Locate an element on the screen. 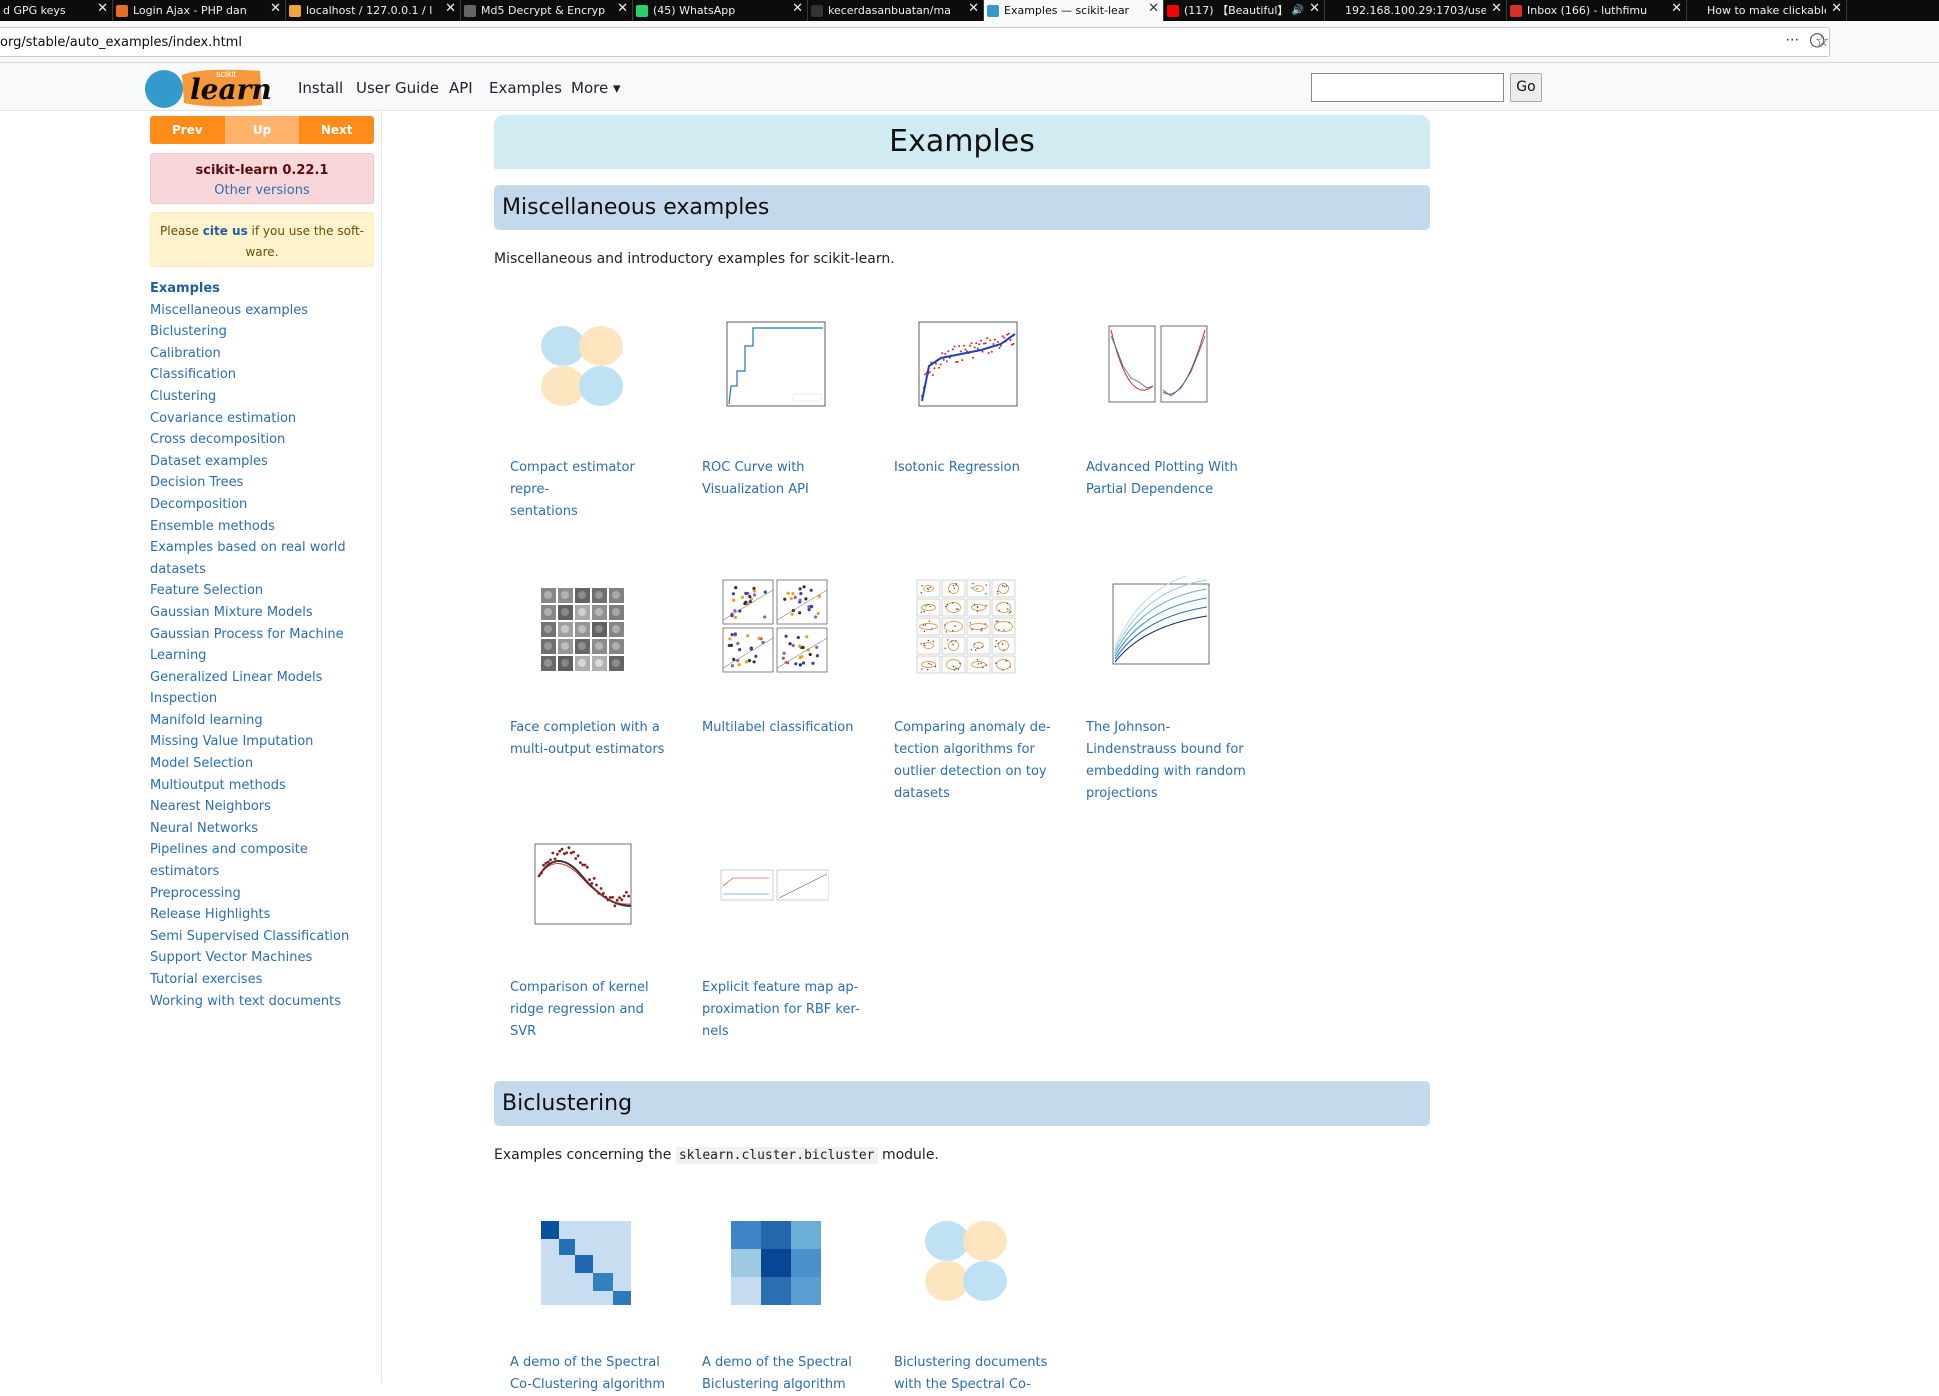  browser-tab: Login Ajax - PHP dan ✕ is located at coordinates (199, 10).